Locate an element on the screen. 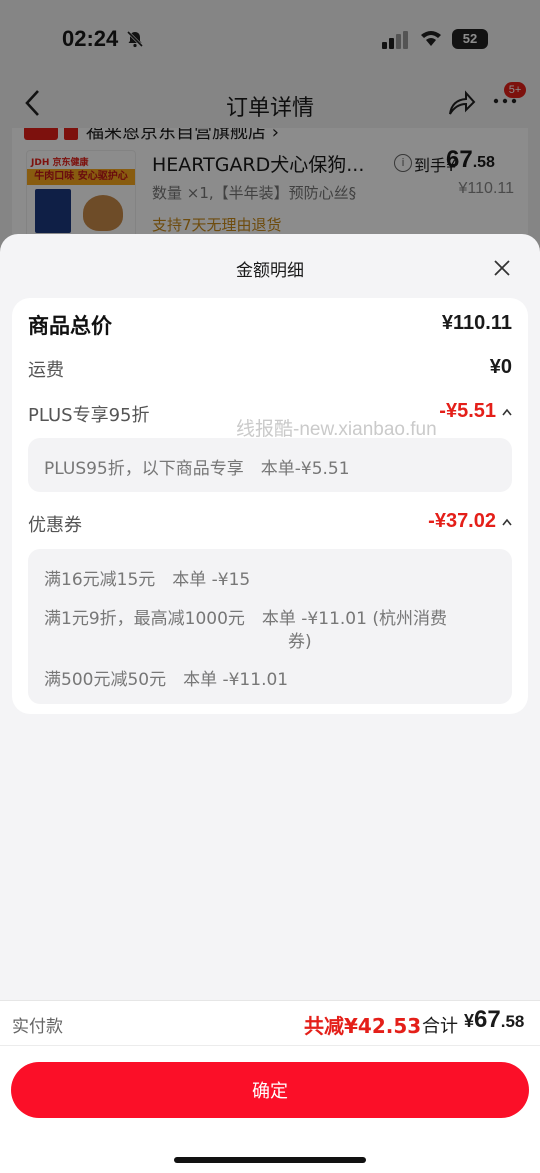 The height and width of the screenshot is (1173, 540). sum-value: ¥67.58 is located at coordinates (494, 1019).